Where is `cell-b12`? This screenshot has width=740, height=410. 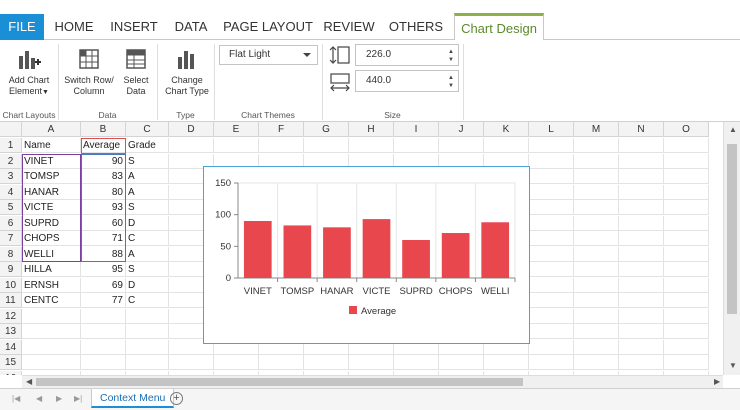 cell-b12 is located at coordinates (103, 316).